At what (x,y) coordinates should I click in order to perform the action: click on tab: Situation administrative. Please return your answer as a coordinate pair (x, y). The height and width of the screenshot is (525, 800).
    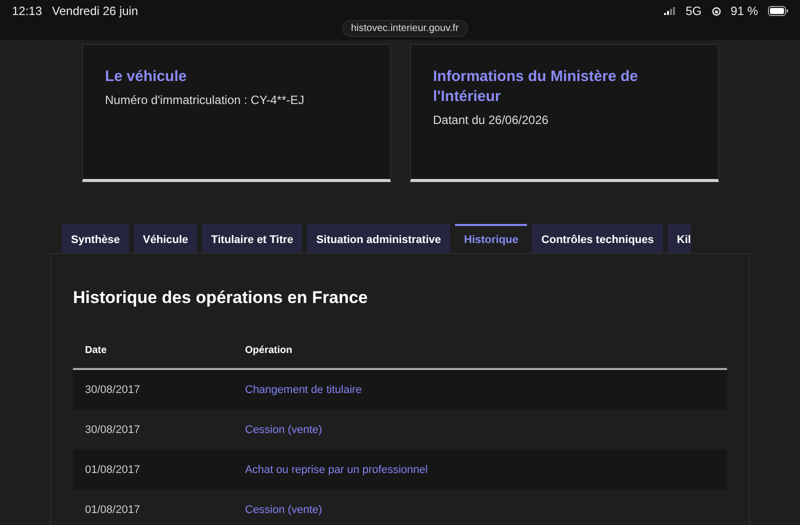
    Looking at the image, I should click on (378, 238).